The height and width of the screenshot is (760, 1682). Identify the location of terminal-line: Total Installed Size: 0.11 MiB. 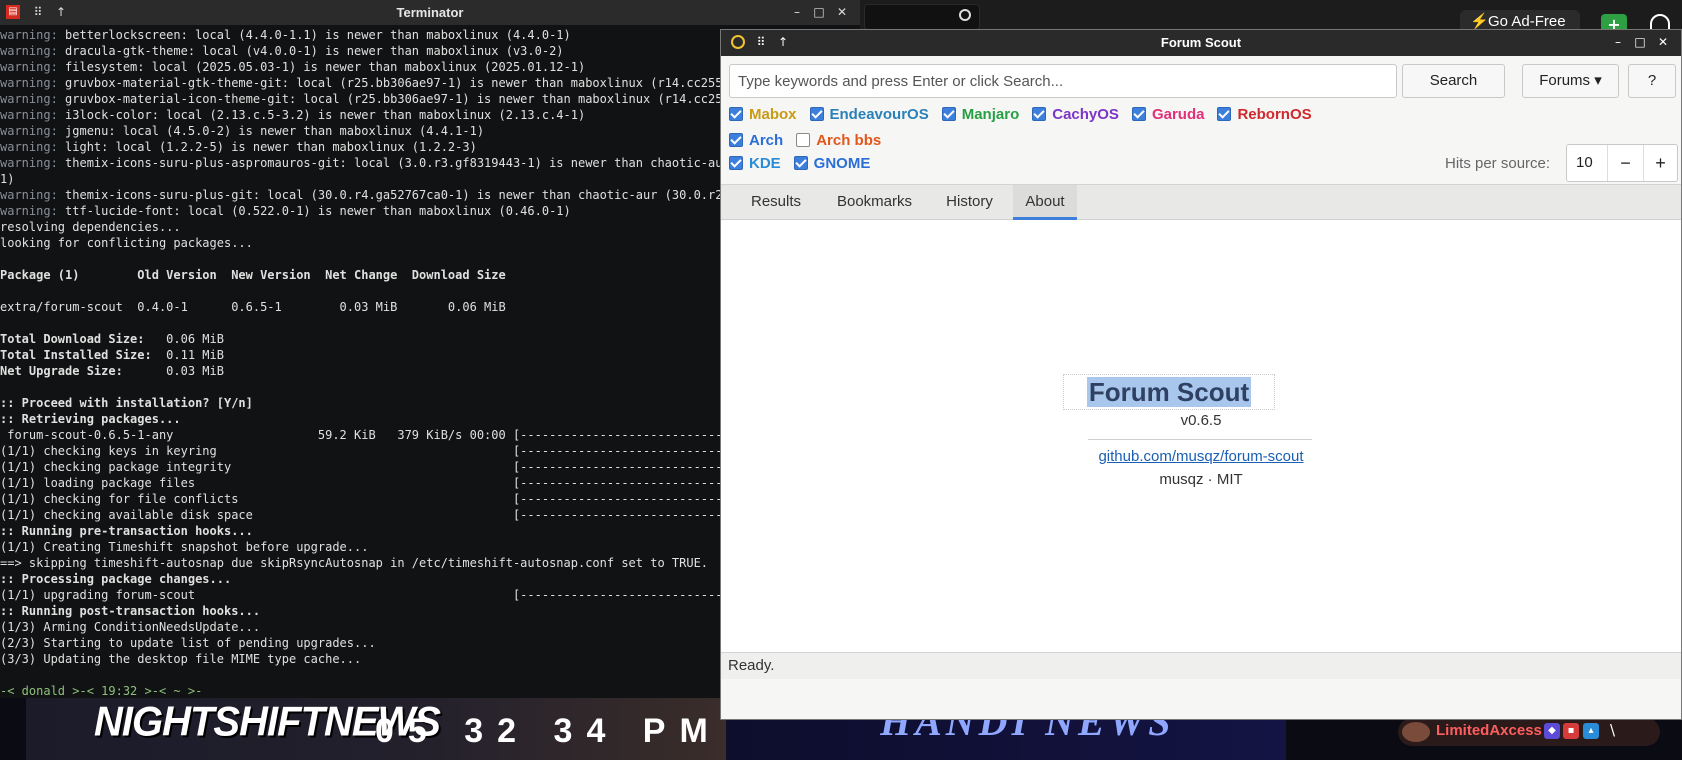
(112, 355).